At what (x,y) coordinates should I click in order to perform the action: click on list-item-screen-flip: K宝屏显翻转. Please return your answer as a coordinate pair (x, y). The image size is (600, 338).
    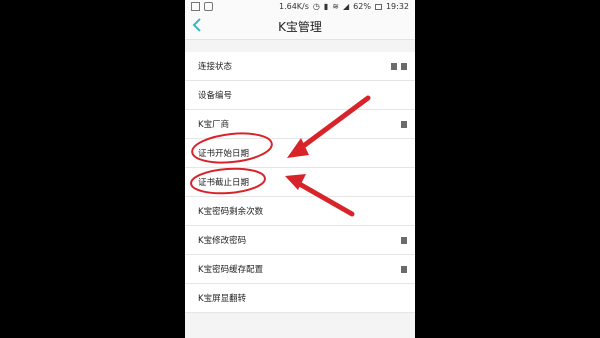
    Looking at the image, I should click on (300, 298).